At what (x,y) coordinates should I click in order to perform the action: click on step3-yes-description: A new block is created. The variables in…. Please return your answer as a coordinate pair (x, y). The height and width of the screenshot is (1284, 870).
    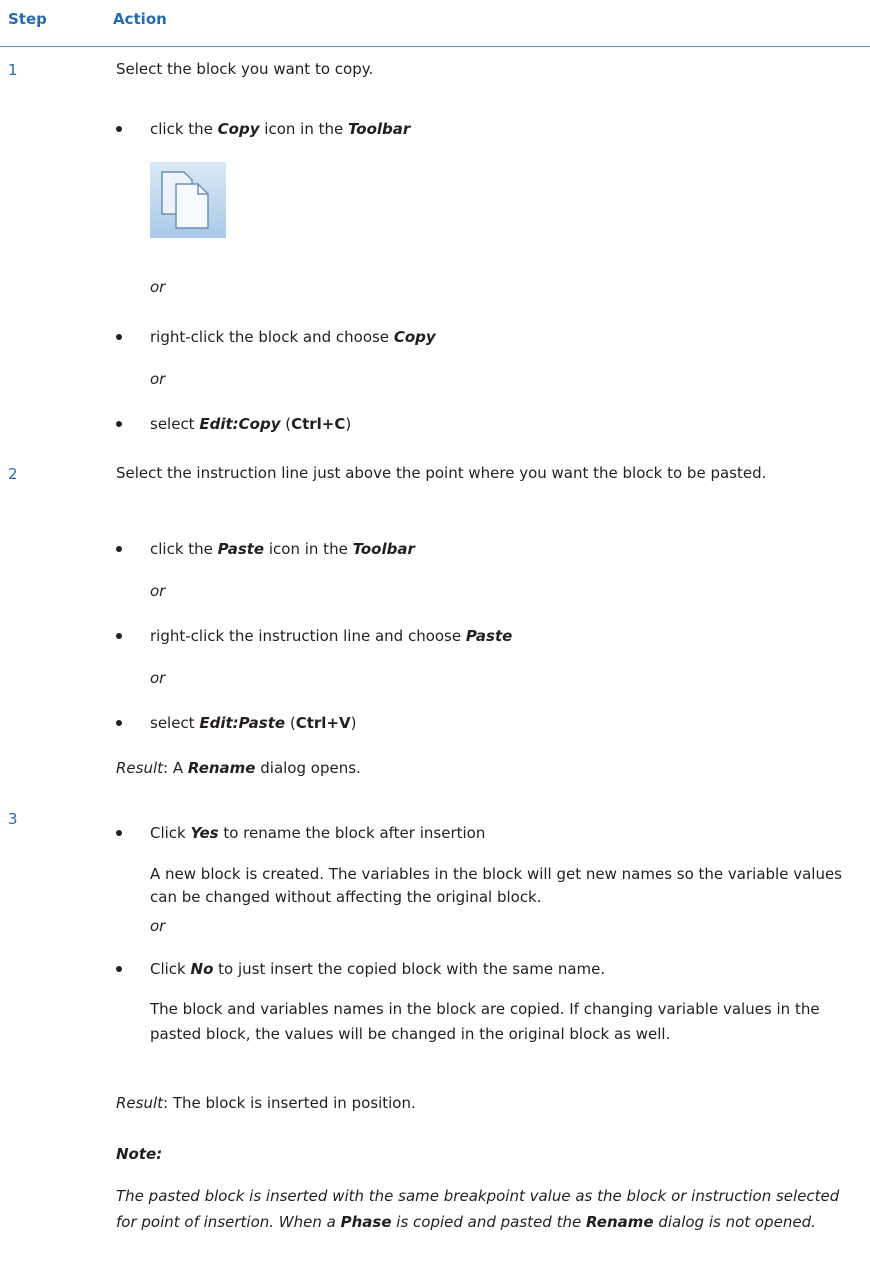
    Looking at the image, I should click on (496, 885).